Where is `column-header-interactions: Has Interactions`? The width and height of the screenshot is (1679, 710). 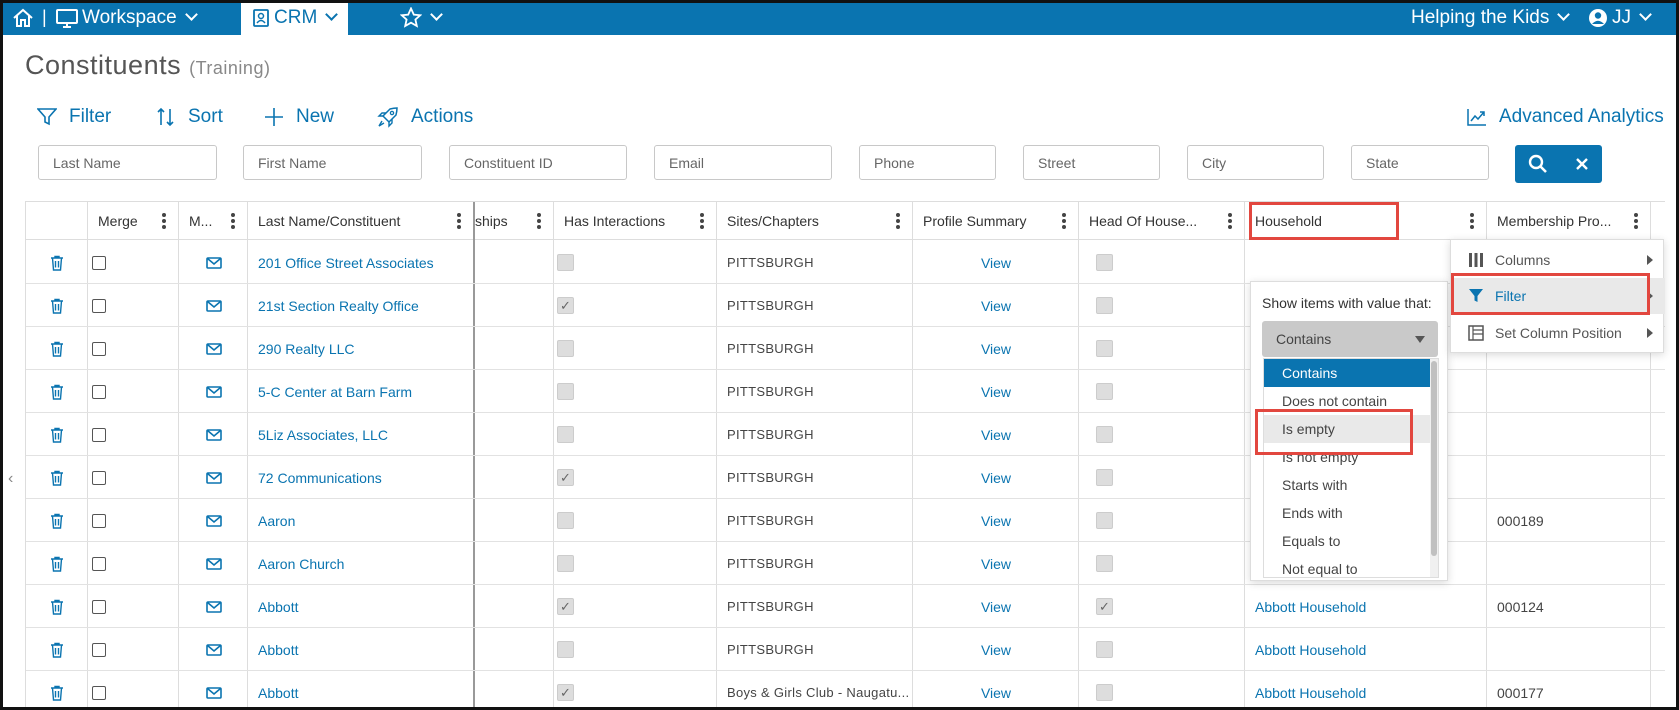 column-header-interactions: Has Interactions is located at coordinates (635, 221).